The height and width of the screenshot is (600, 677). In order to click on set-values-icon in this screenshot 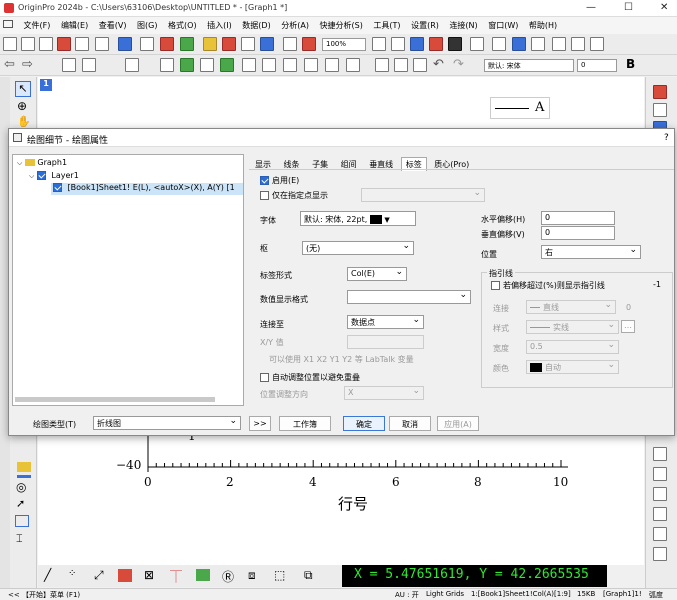, I will do `click(207, 65)`.